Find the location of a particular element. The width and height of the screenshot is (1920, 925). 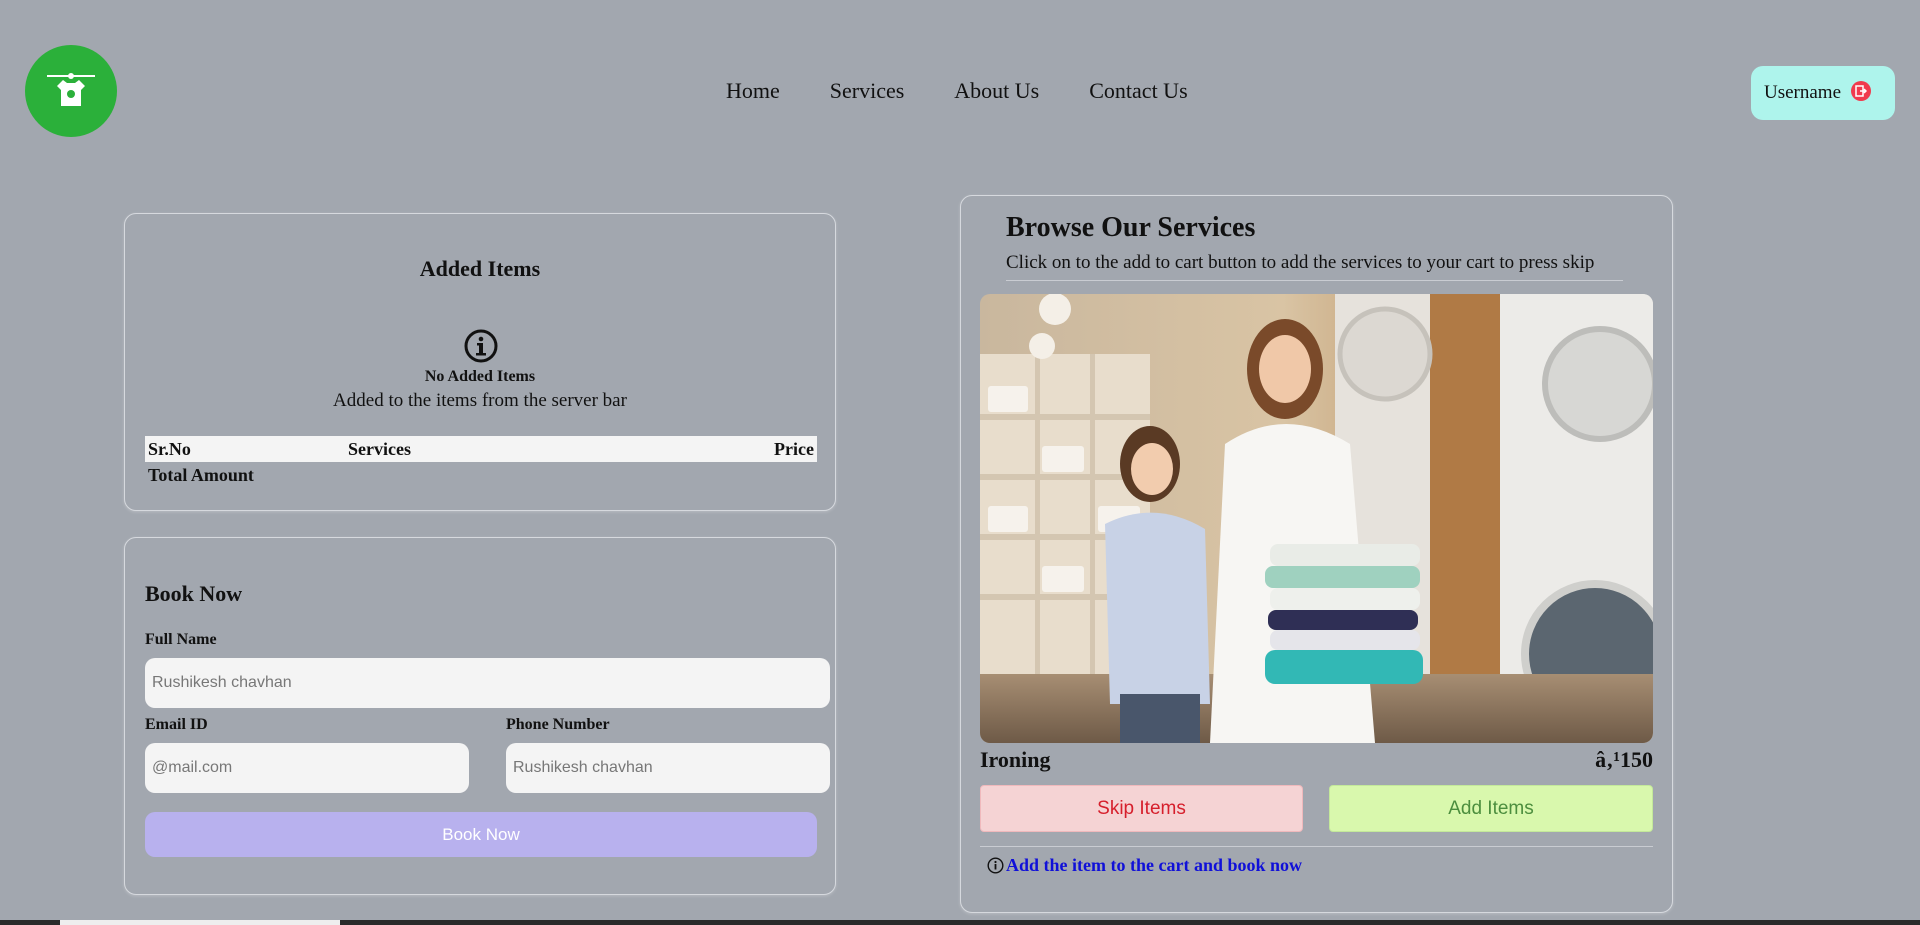

total-amount-label: Total Amount is located at coordinates (201, 475).